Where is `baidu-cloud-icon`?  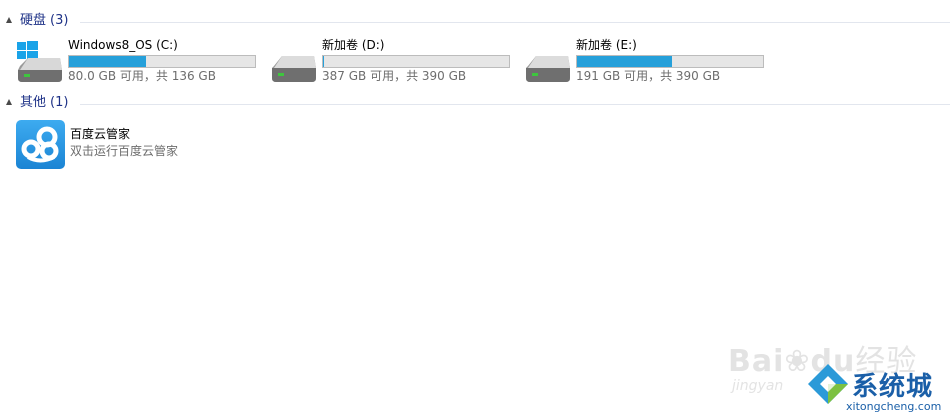 baidu-cloud-icon is located at coordinates (40, 144).